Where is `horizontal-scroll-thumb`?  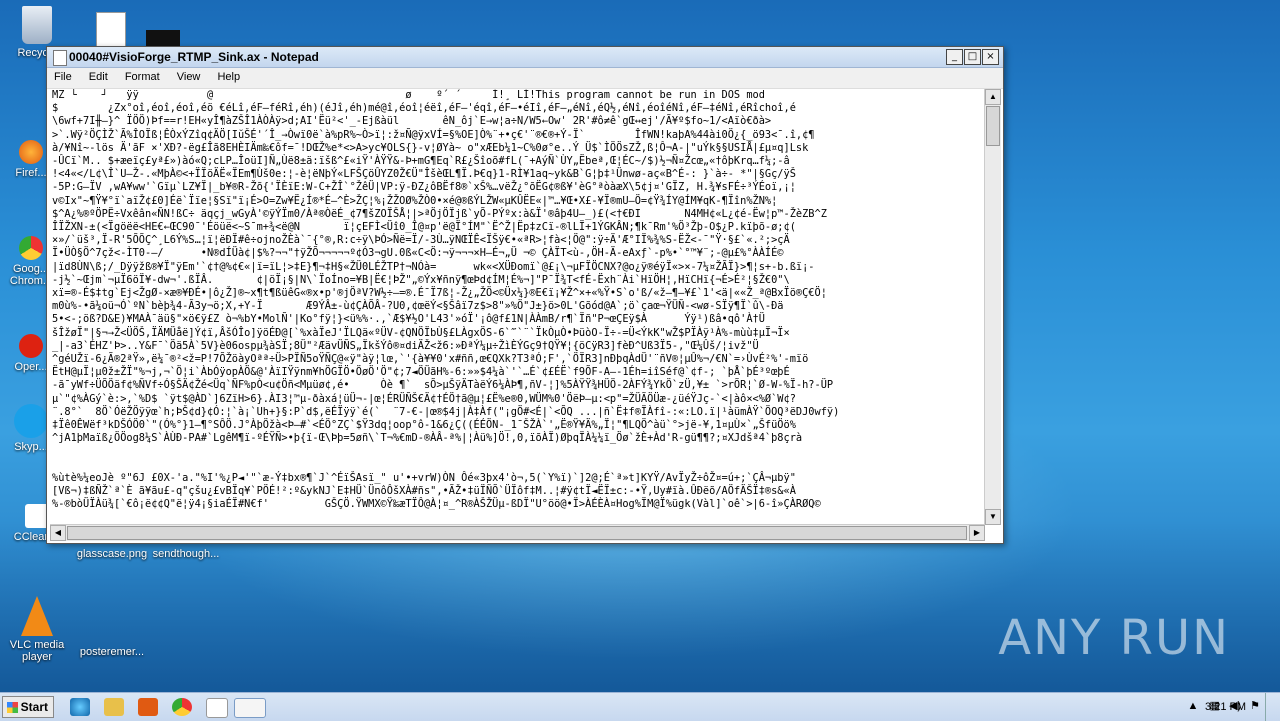
horizontal-scroll-thumb is located at coordinates (517, 533).